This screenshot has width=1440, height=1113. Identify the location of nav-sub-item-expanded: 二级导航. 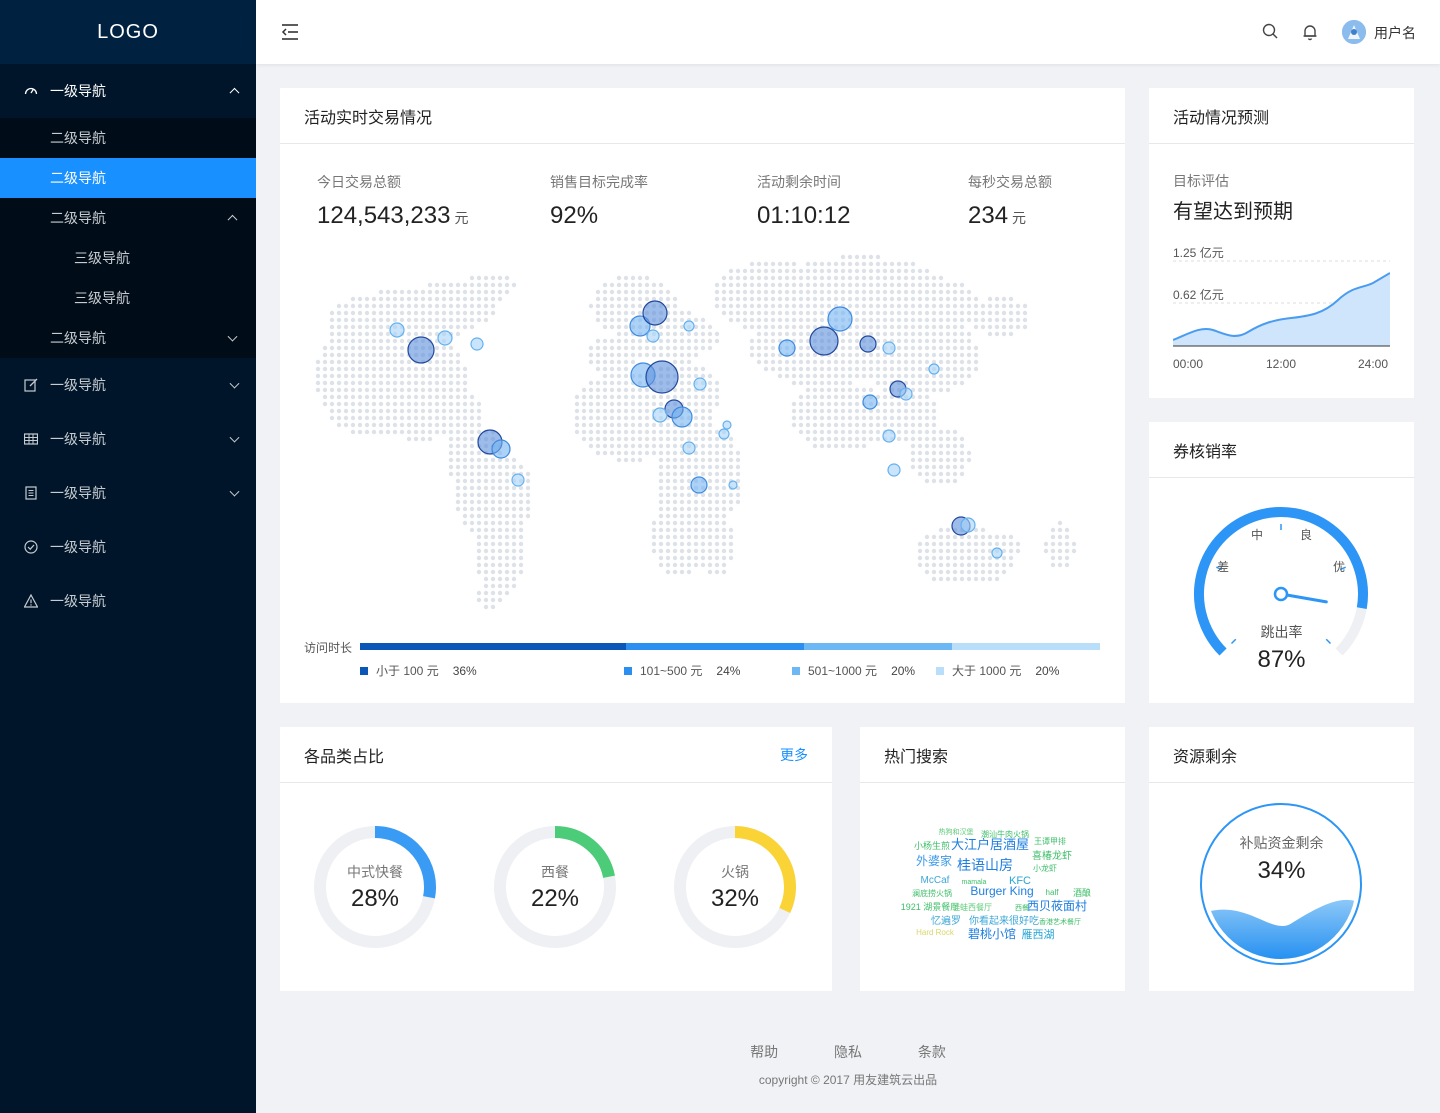
(128, 218).